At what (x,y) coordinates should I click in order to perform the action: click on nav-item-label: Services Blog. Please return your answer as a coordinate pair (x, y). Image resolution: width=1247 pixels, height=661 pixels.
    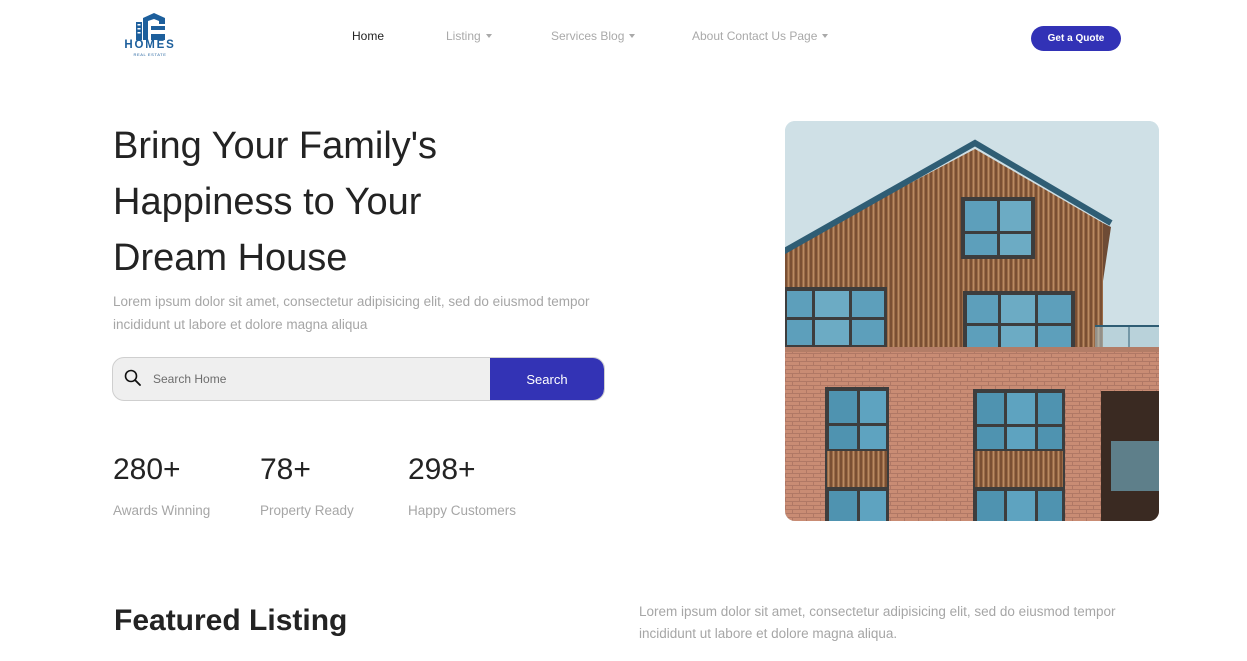
    Looking at the image, I should click on (588, 36).